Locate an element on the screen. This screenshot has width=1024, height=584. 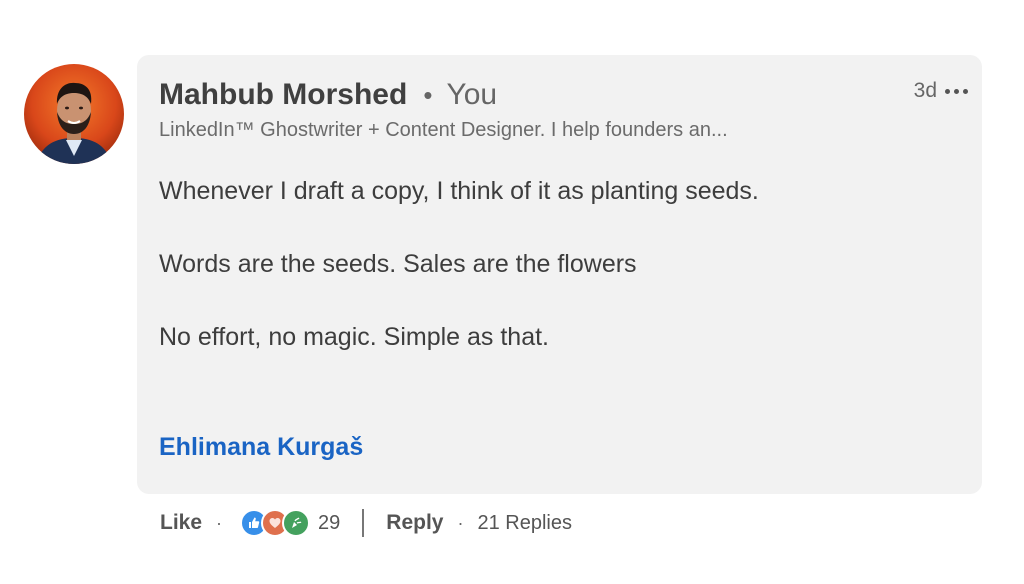
author-line: Mahbub Morshed • You is located at coordinates (328, 95).